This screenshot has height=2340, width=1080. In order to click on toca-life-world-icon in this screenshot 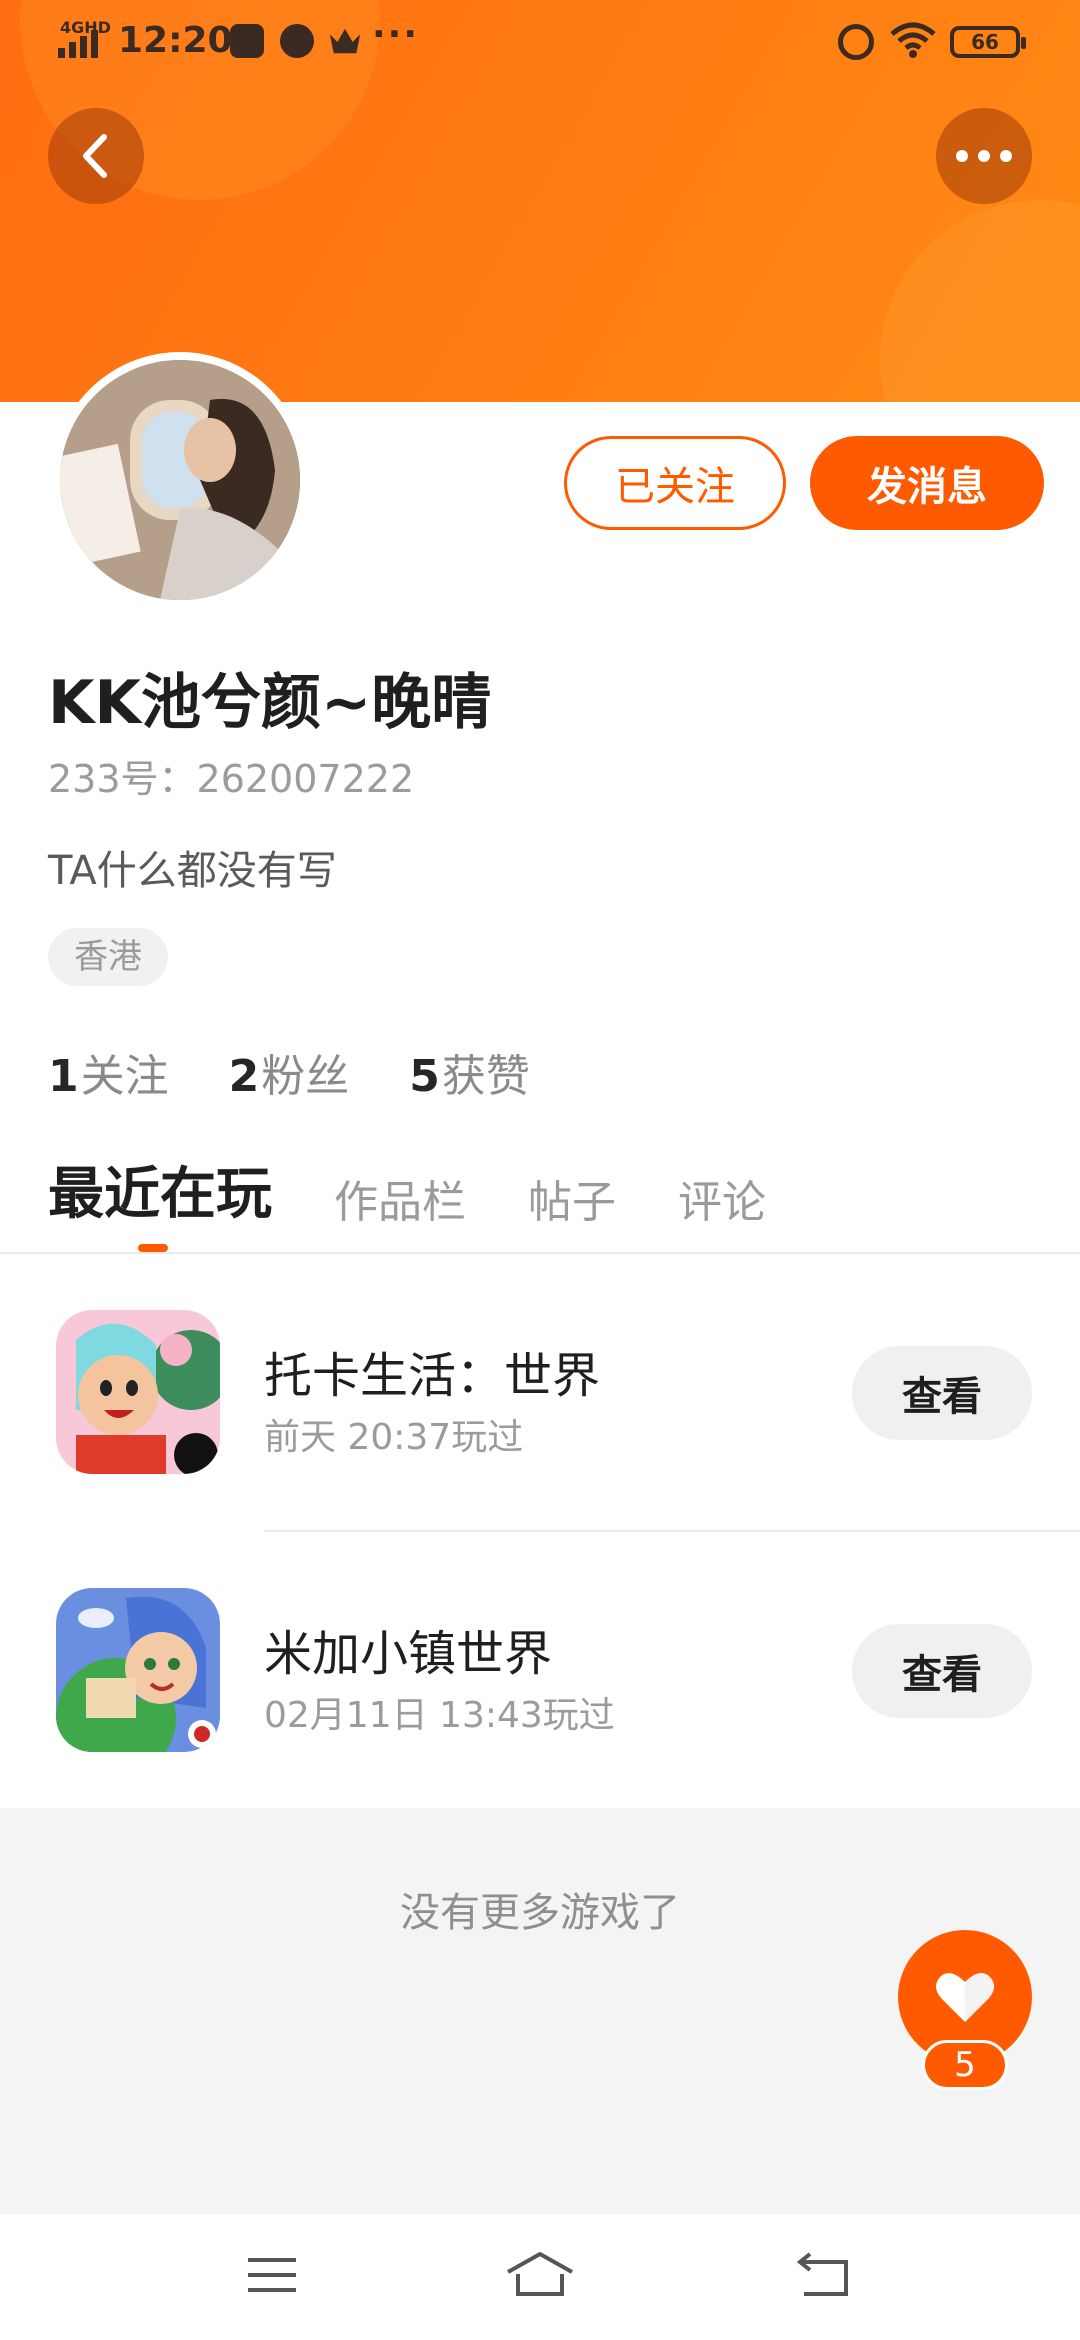, I will do `click(138, 1392)`.